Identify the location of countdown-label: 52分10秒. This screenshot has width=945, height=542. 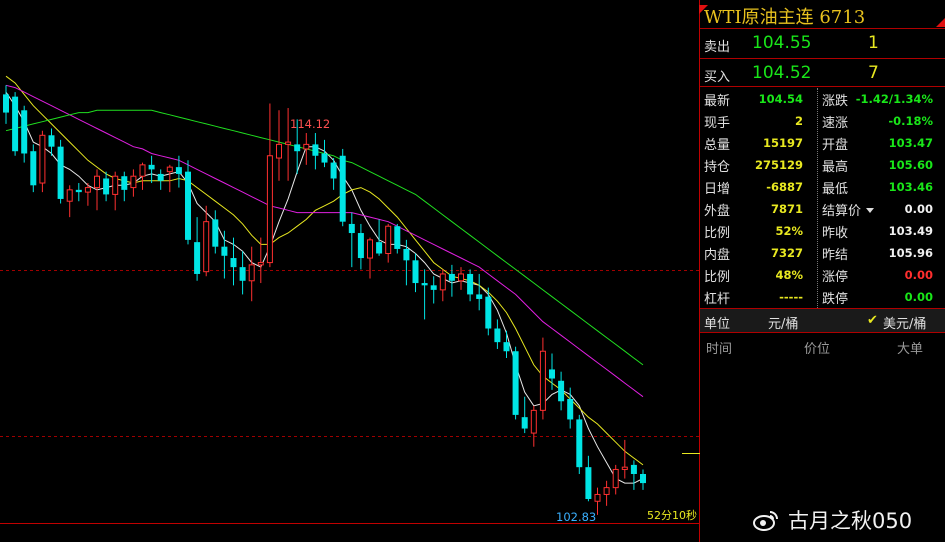
(672, 515).